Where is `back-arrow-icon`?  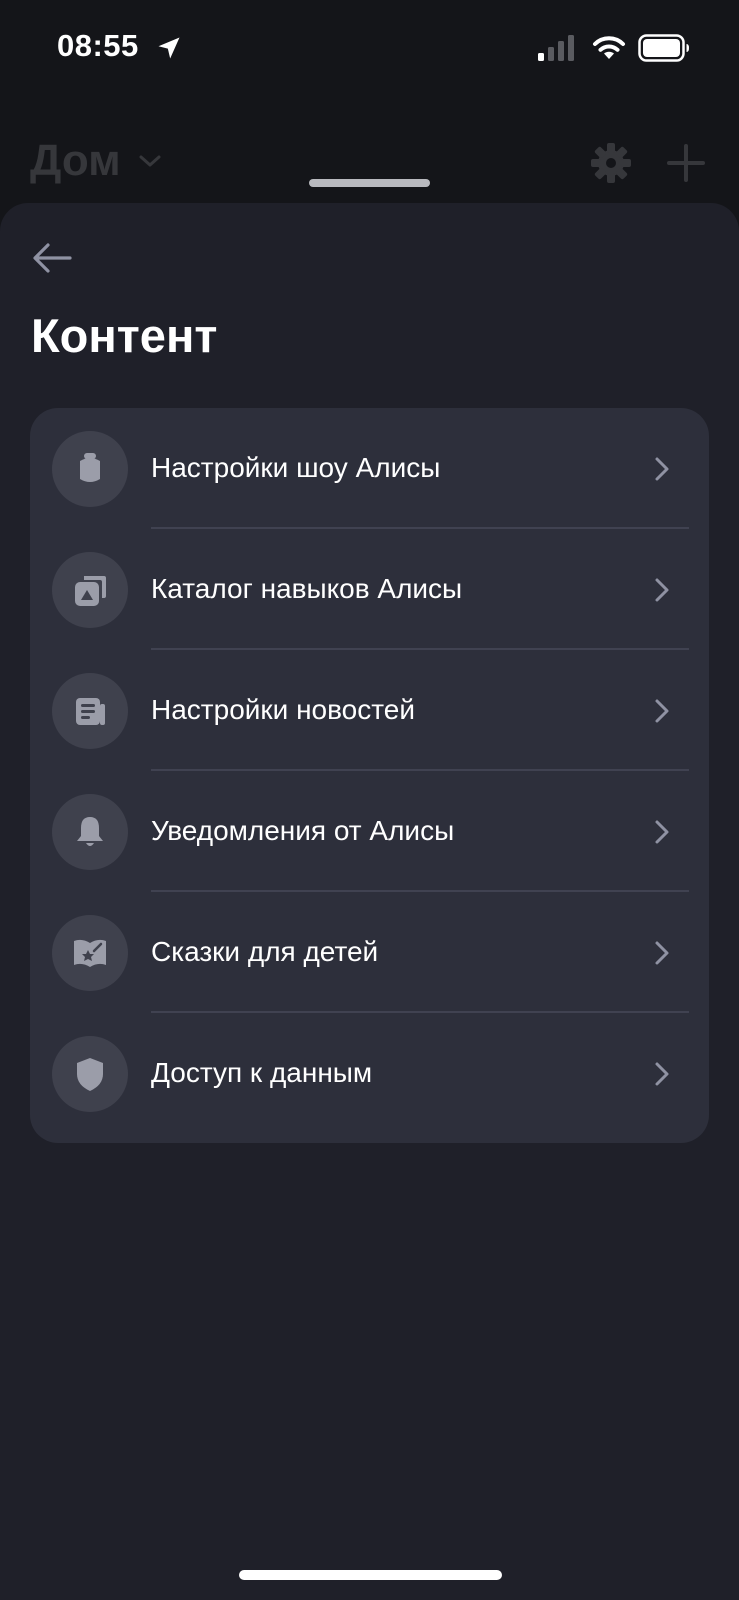
back-arrow-icon is located at coordinates (53, 258).